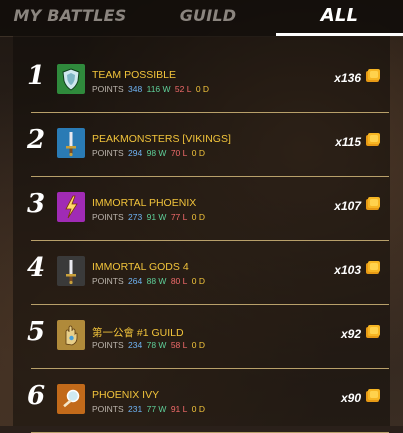  Describe the element at coordinates (144, 203) in the screenshot. I see `guild-name: IMMORTAL PHOENIX` at that location.